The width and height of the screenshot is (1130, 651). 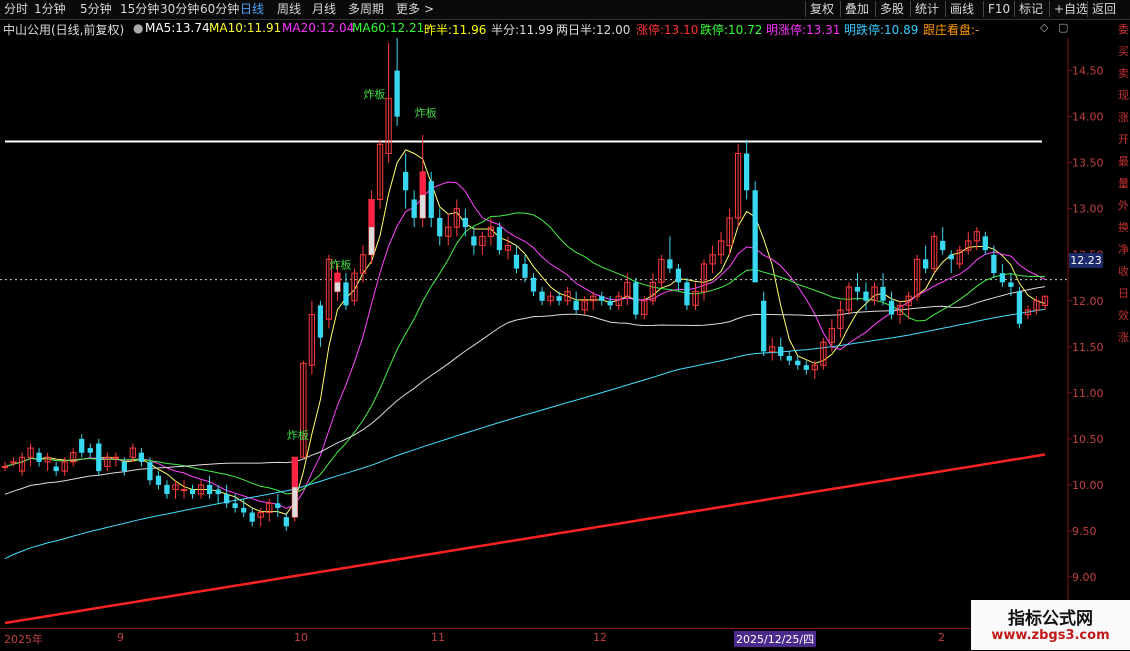 I want to click on indicator-item: 两日半:12.00, so click(x=593, y=30).